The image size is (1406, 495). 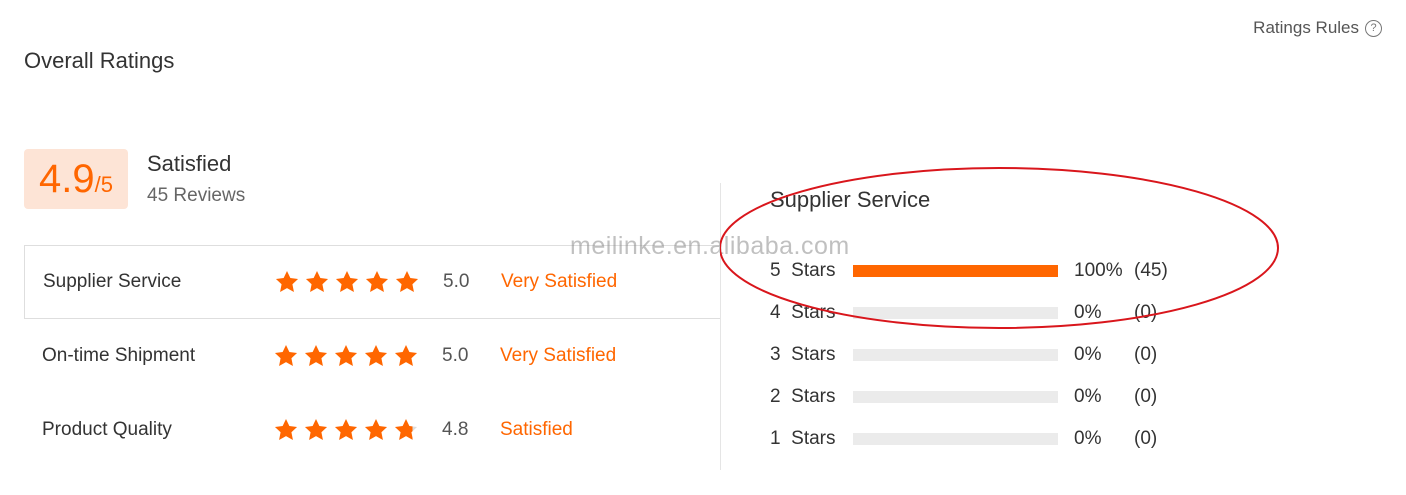 I want to click on star-level-label: 3 Stars, so click(x=803, y=354).